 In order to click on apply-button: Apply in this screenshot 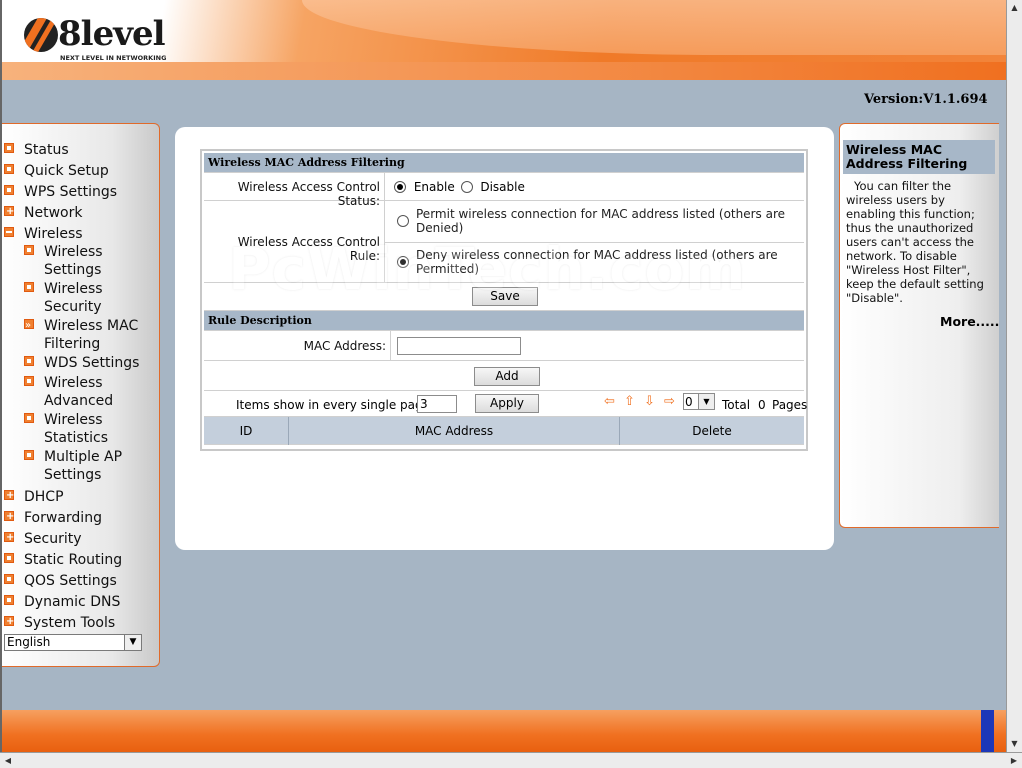, I will do `click(507, 403)`.